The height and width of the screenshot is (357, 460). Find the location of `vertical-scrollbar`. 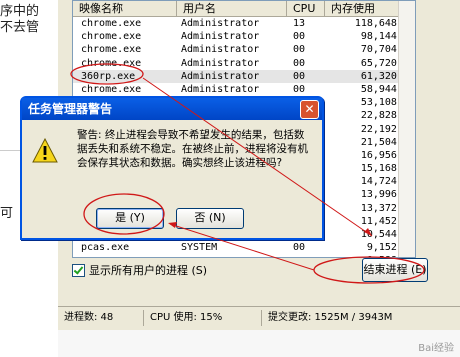

vertical-scrollbar is located at coordinates (406, 129).